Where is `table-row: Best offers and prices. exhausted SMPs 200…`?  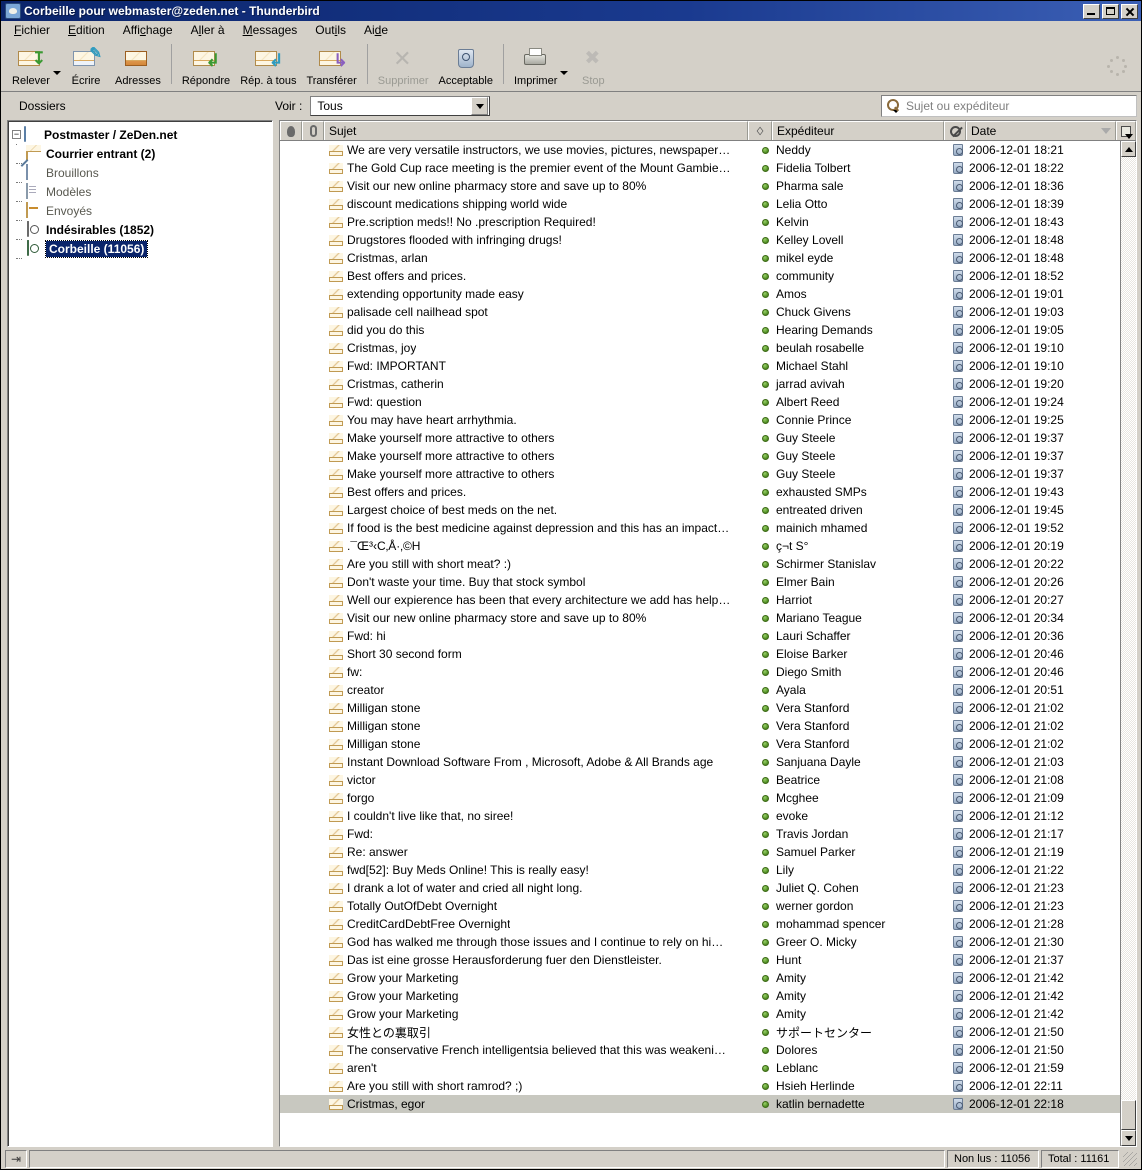 table-row: Best offers and prices. exhausted SMPs 200… is located at coordinates (700, 492).